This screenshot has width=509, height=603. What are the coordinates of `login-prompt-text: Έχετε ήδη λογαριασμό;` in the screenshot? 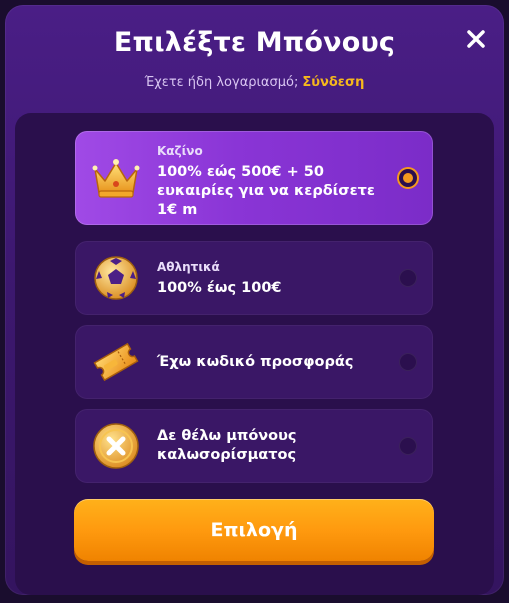 It's located at (221, 82).